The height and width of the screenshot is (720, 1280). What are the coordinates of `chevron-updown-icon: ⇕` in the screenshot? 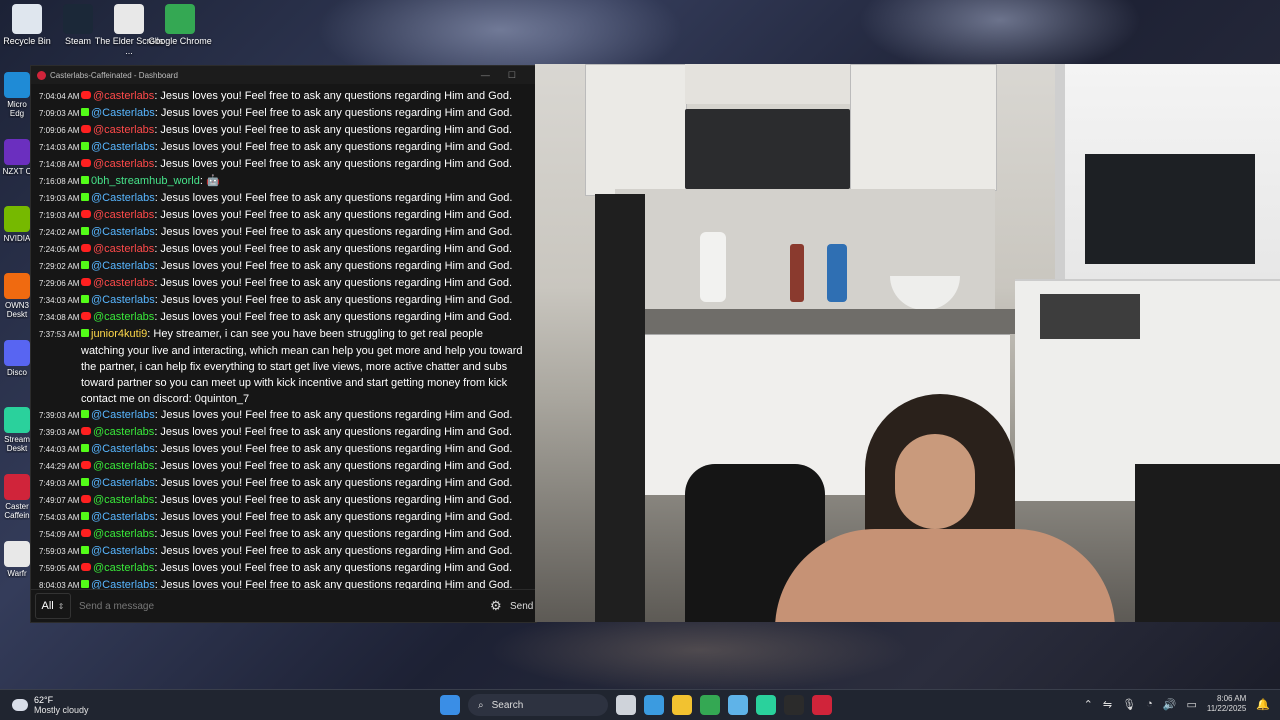 It's located at (61, 606).